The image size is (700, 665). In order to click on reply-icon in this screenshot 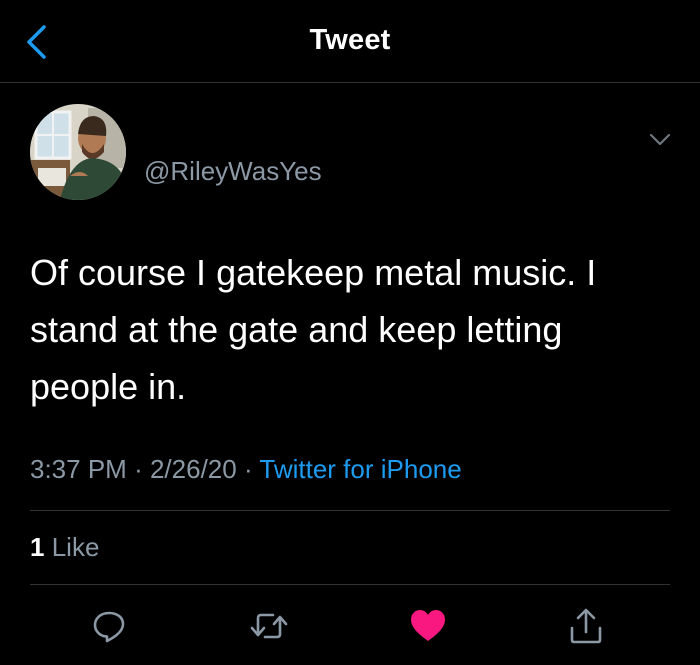, I will do `click(109, 627)`.